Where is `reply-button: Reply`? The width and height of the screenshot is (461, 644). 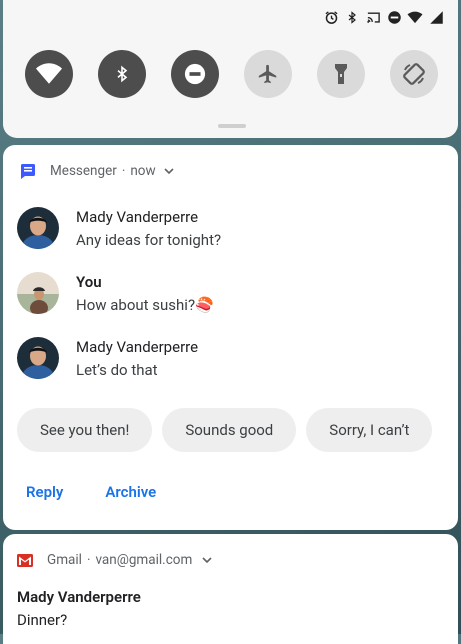 reply-button: Reply is located at coordinates (44, 492).